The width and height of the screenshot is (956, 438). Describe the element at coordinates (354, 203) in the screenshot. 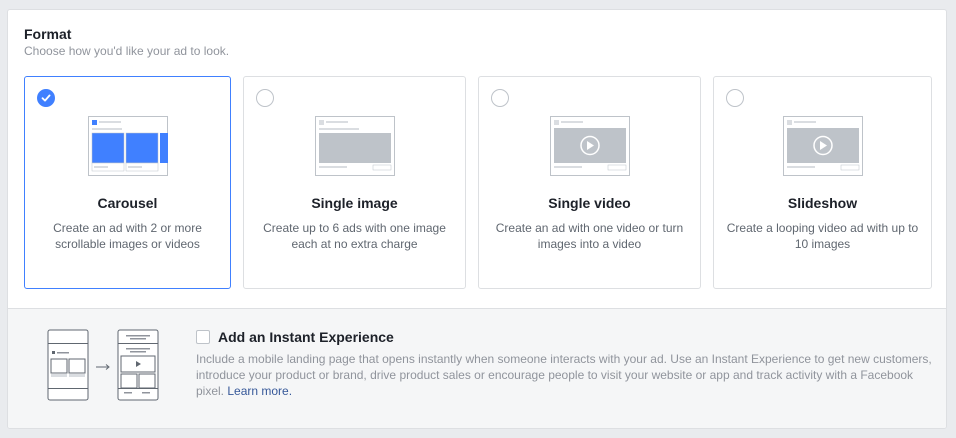

I see `option-name-single-image: Single image` at that location.